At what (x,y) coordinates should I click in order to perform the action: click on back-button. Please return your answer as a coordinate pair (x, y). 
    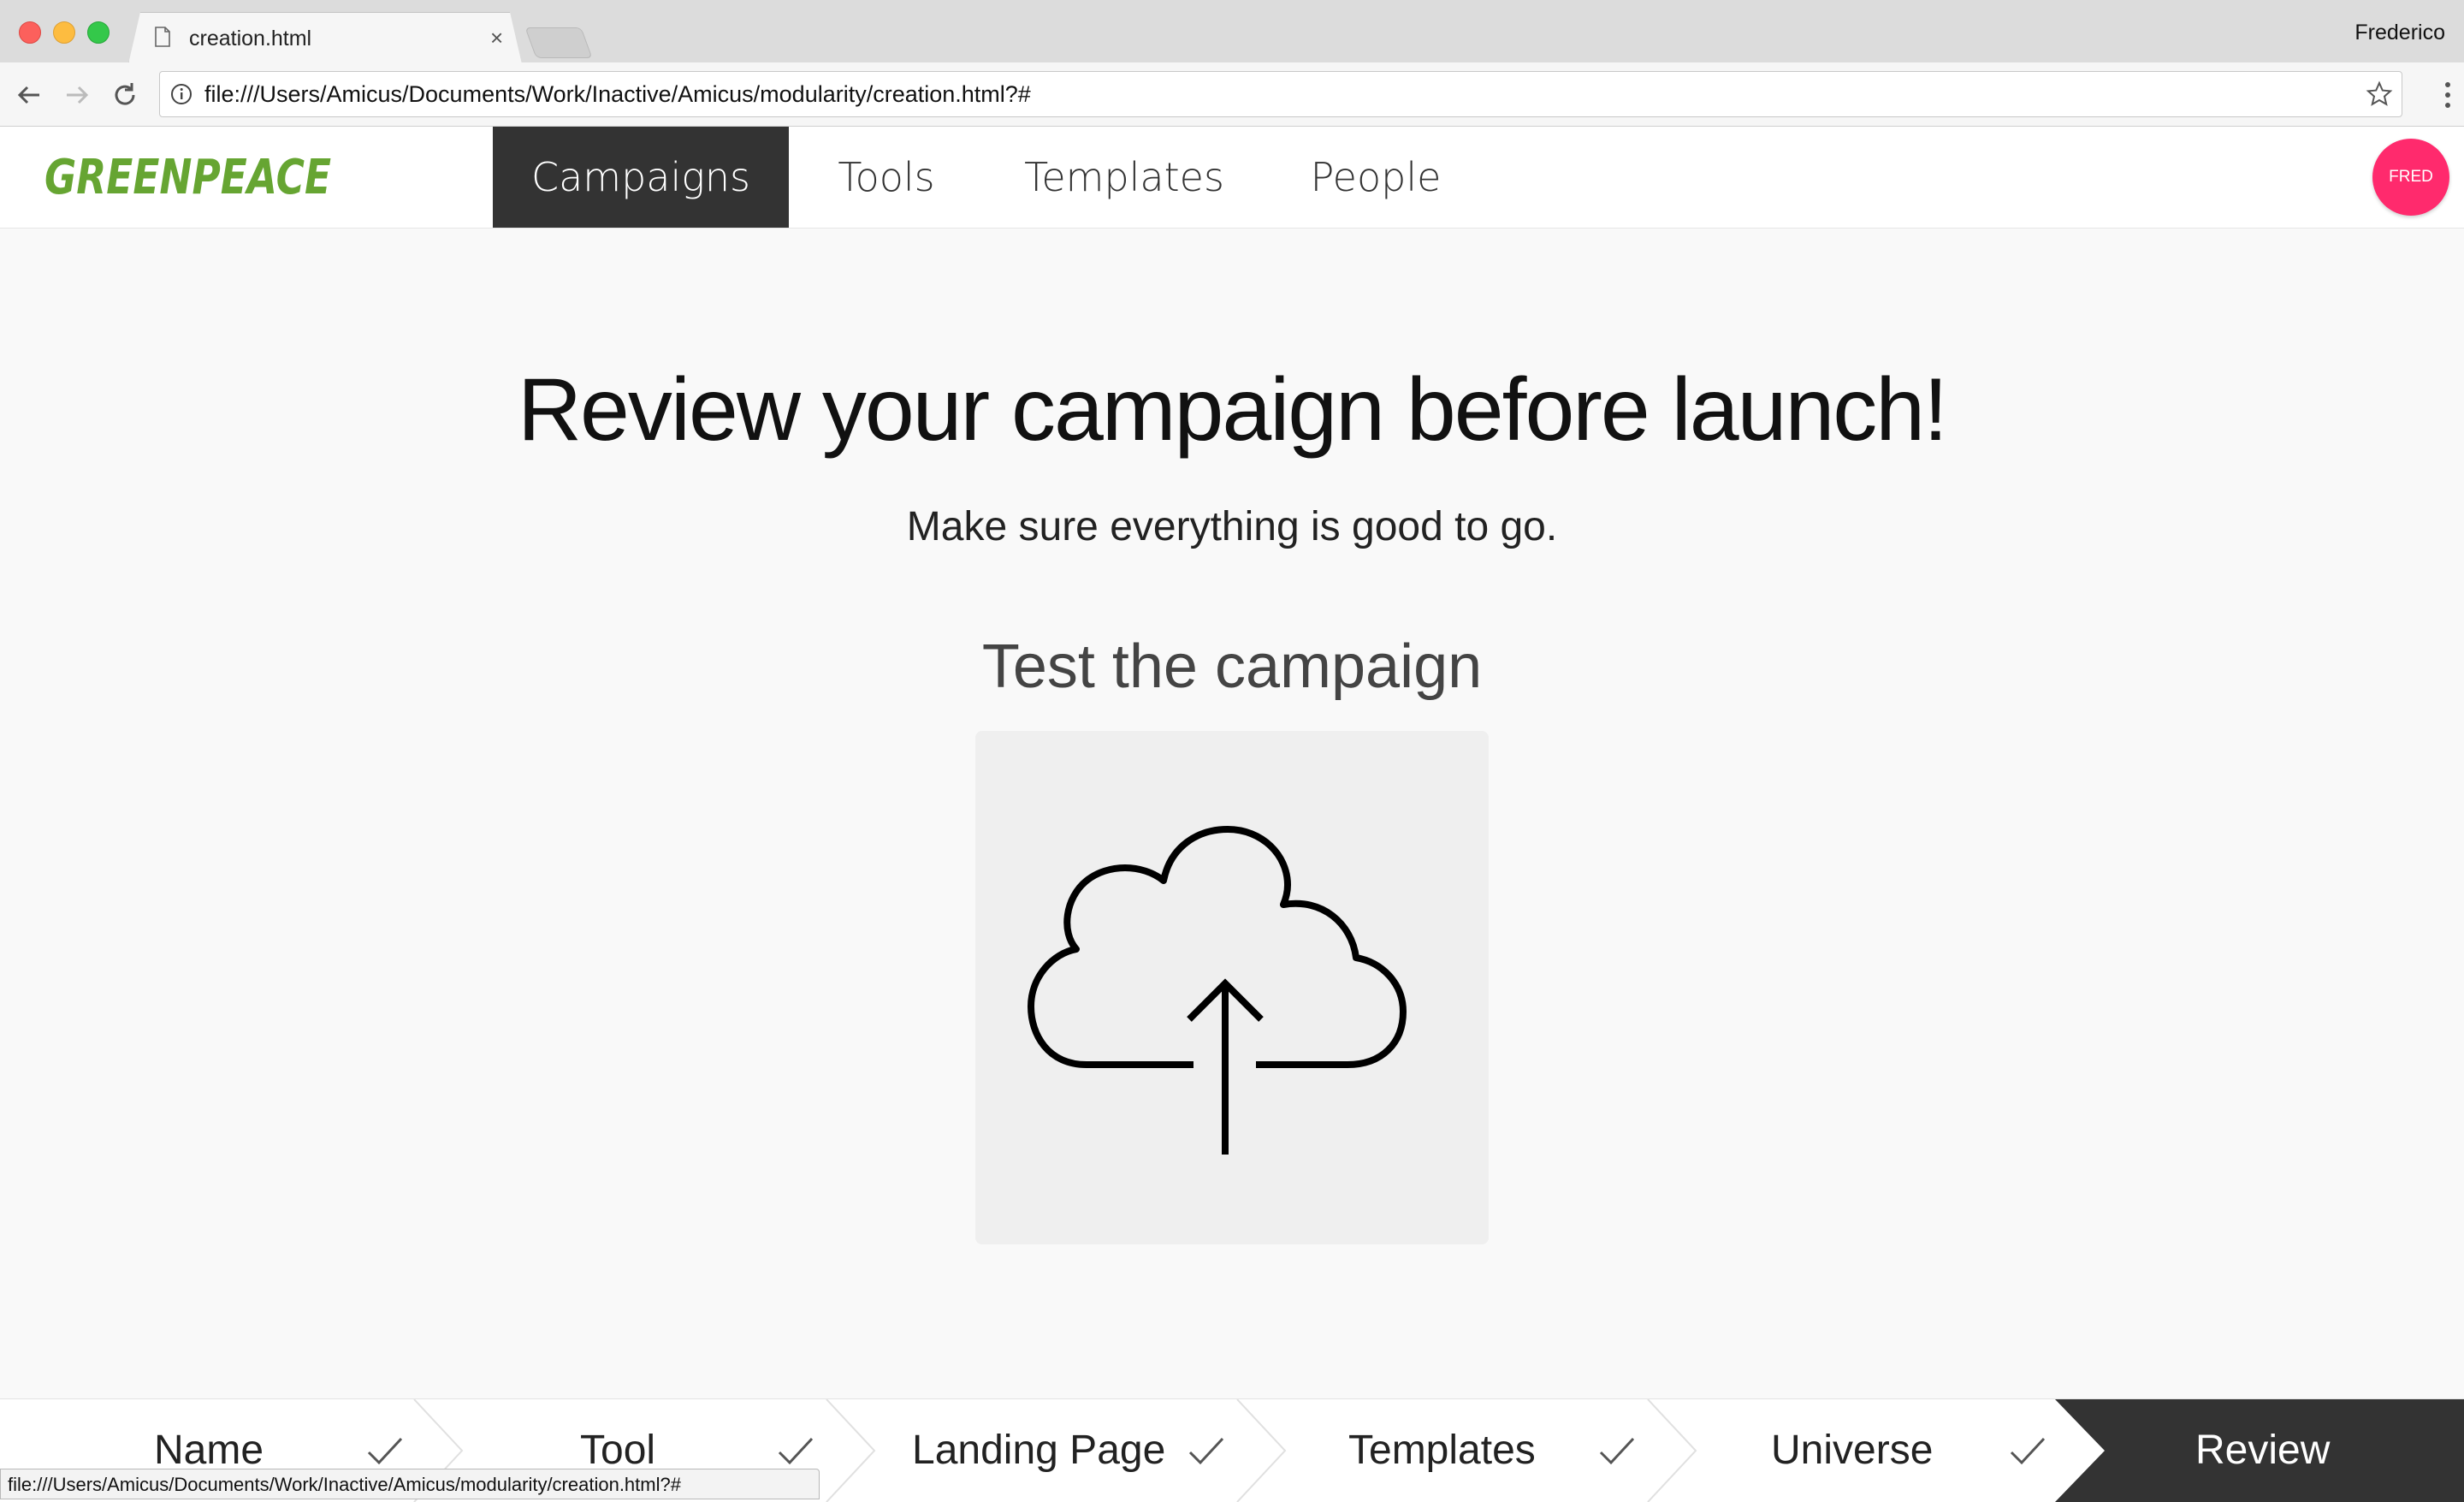
    Looking at the image, I should click on (29, 95).